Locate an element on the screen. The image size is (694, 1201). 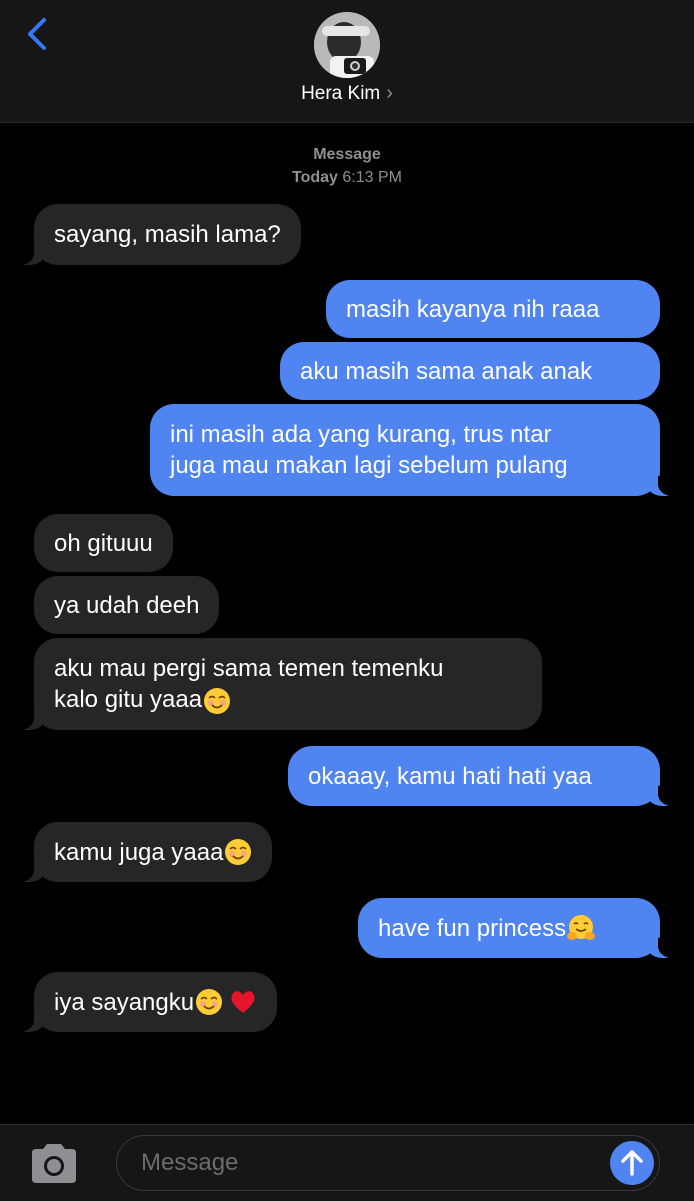
sent-message-bubble: okaaay, kamu hati hati yaa is located at coordinates (474, 776).